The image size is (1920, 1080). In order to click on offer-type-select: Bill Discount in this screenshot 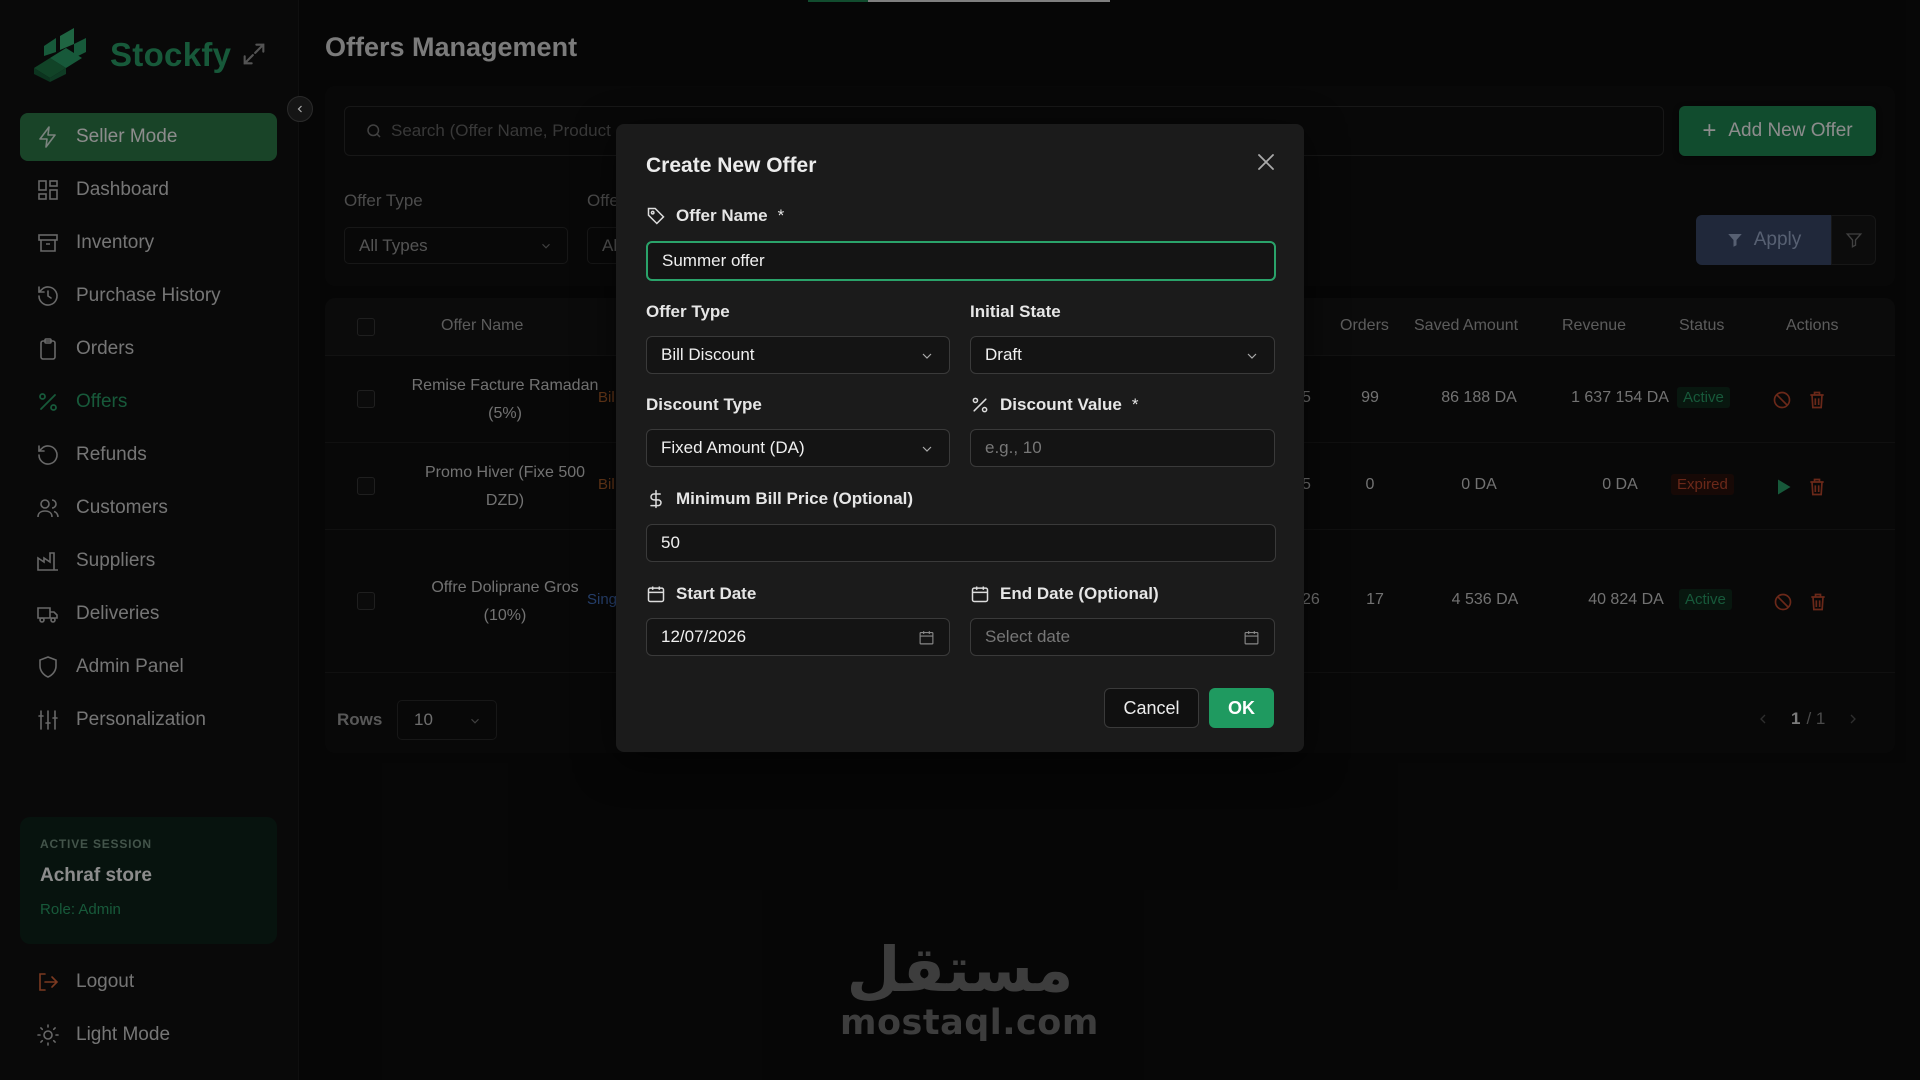, I will do `click(798, 355)`.